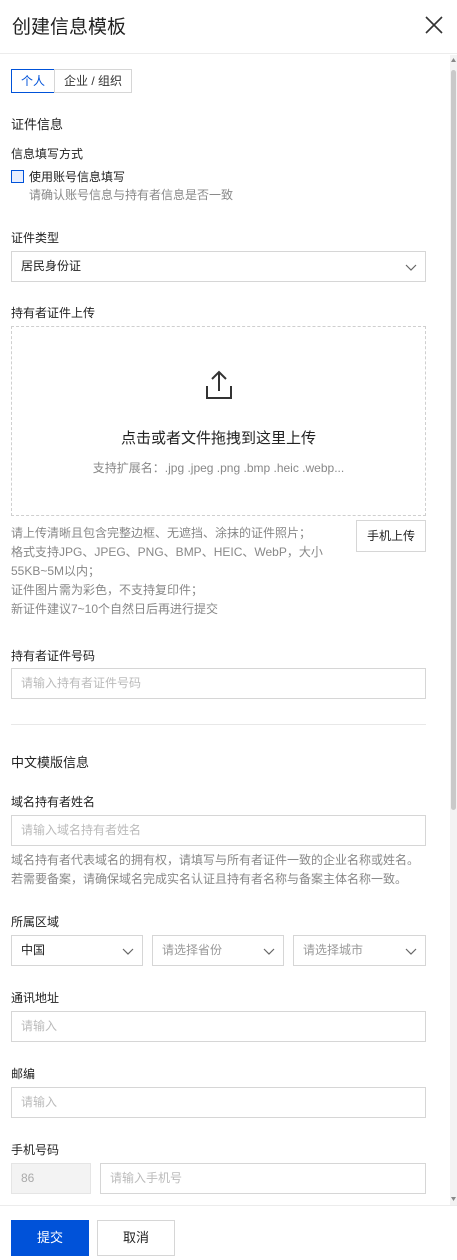 This screenshot has height=1260, width=457. I want to click on region-city-placeholder: 请选择城市, so click(333, 950).